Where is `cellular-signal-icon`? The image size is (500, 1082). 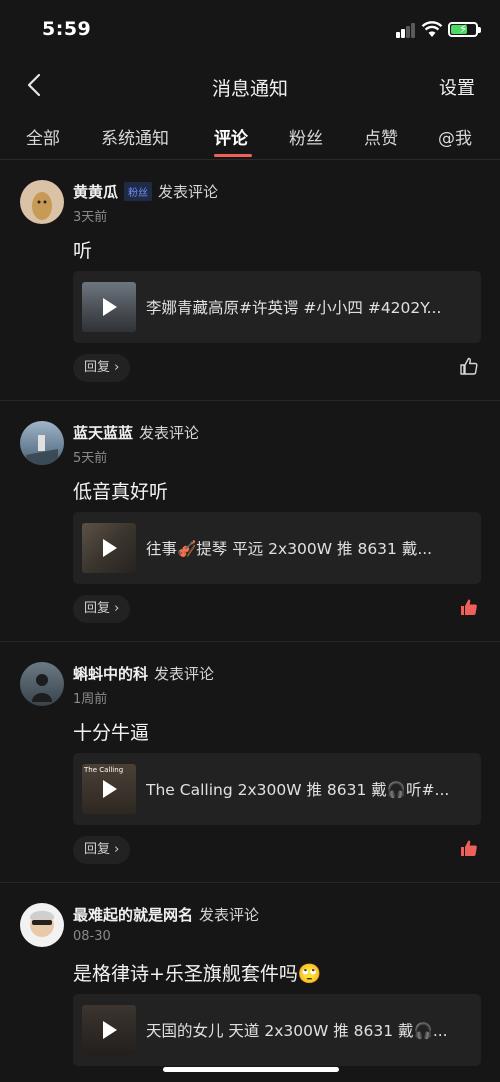 cellular-signal-icon is located at coordinates (406, 30).